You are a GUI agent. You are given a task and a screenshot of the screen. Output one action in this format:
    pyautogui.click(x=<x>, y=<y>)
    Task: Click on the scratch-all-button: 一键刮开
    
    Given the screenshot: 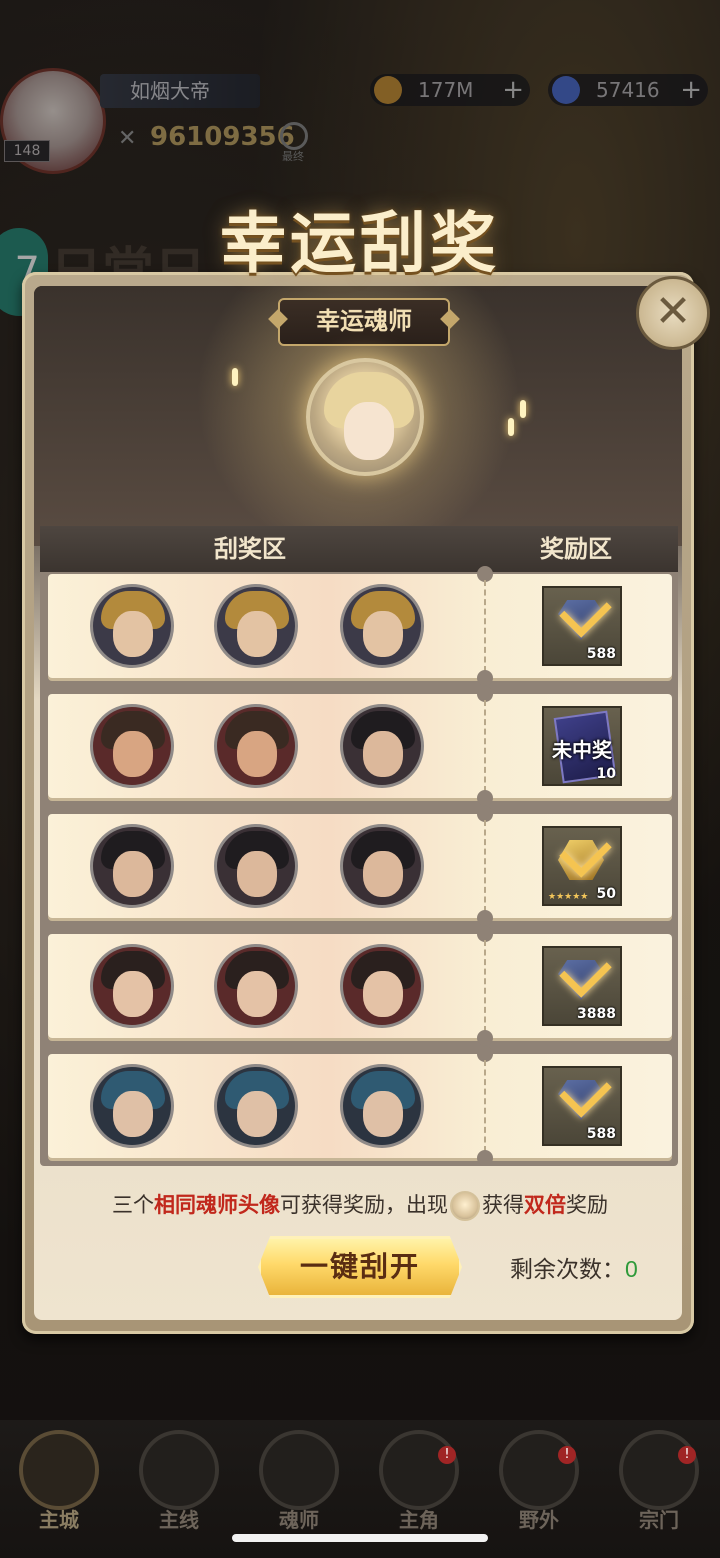 What is the action you would take?
    pyautogui.click(x=360, y=1267)
    